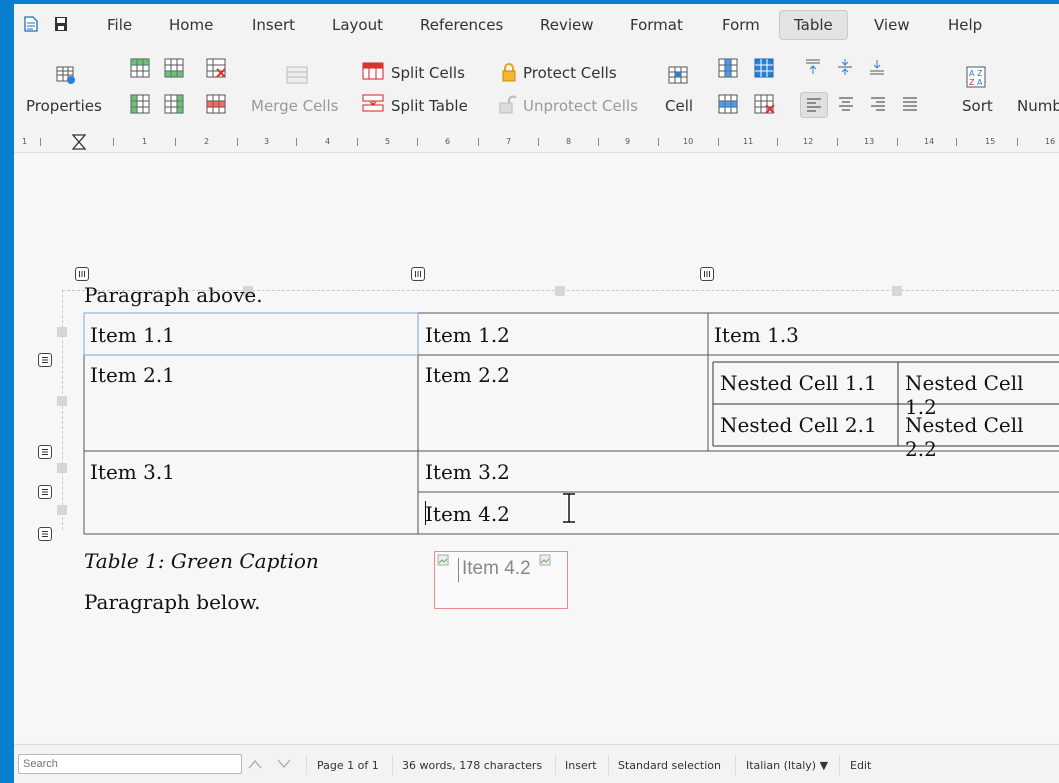  What do you see at coordinates (508, 104) in the screenshot?
I see `unlock-icon` at bounding box center [508, 104].